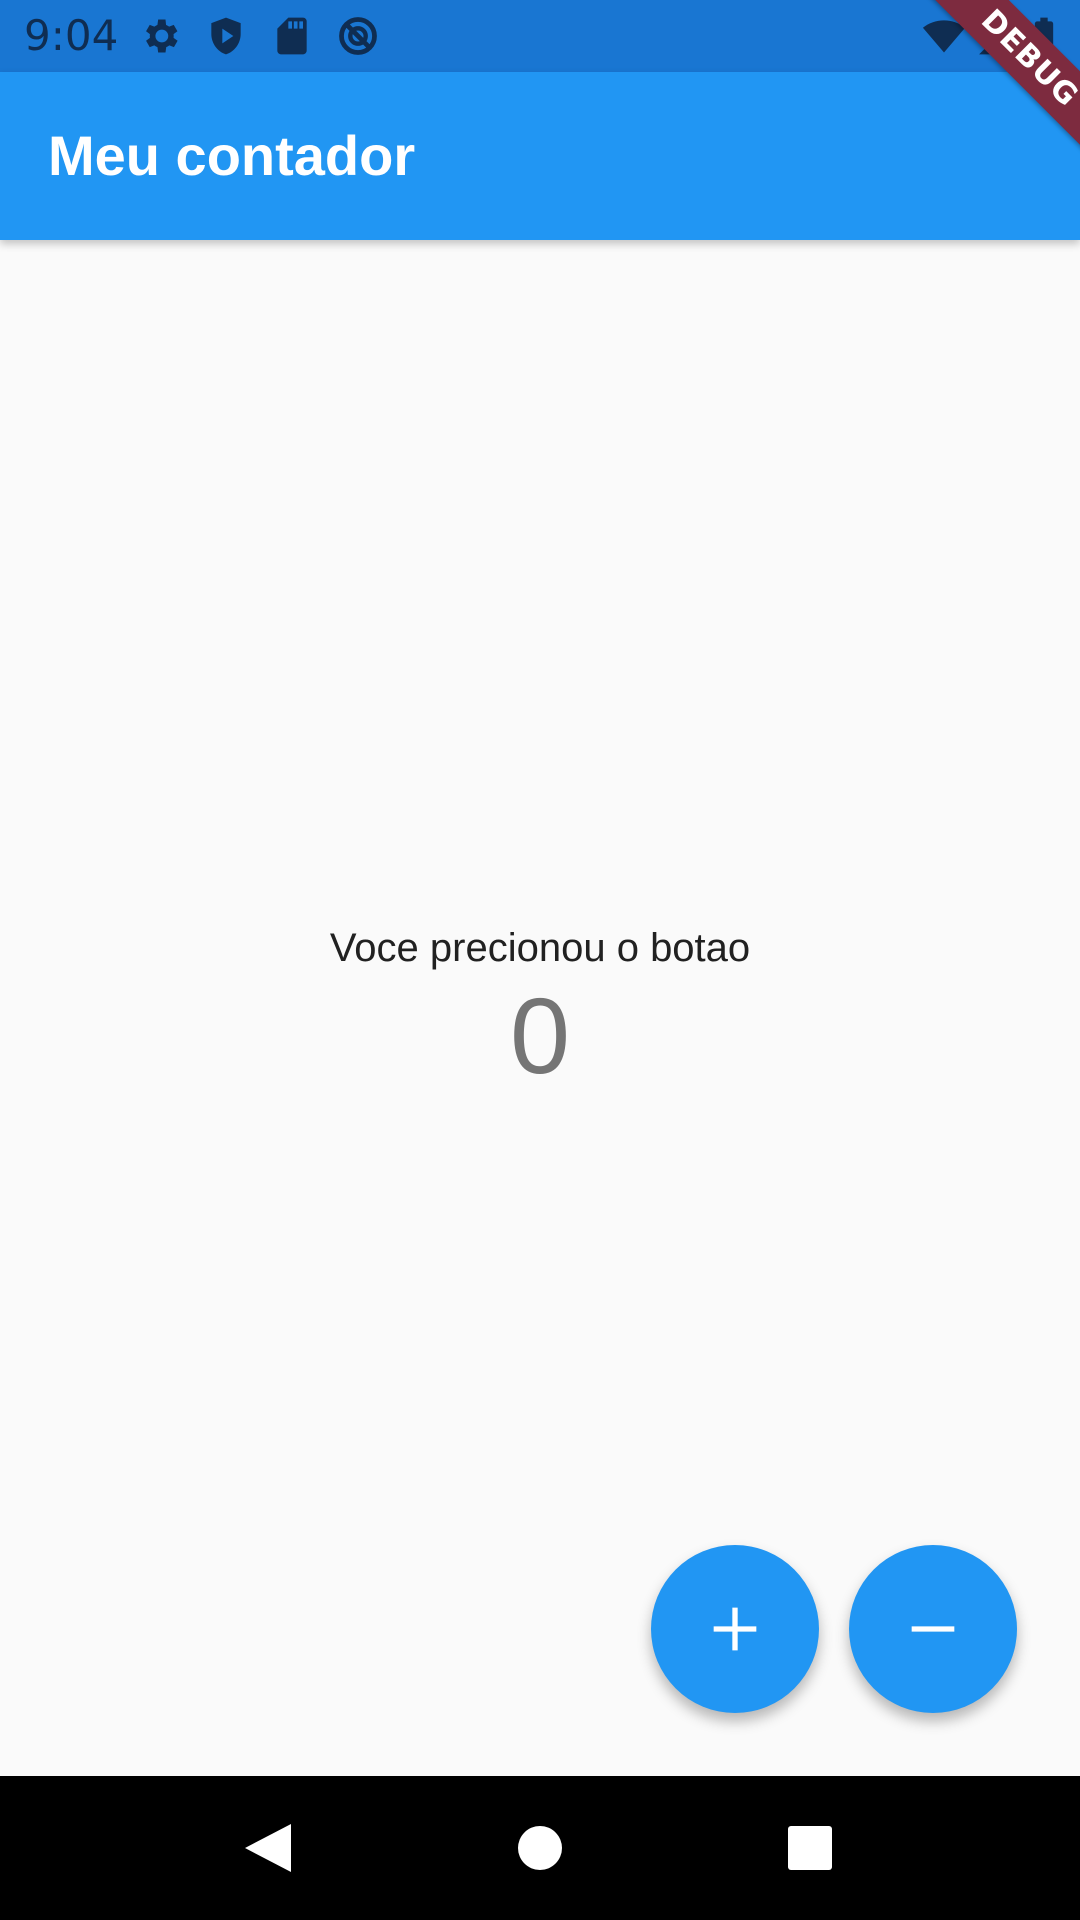 This screenshot has width=1080, height=1920. I want to click on shield-play-icon, so click(226, 36).